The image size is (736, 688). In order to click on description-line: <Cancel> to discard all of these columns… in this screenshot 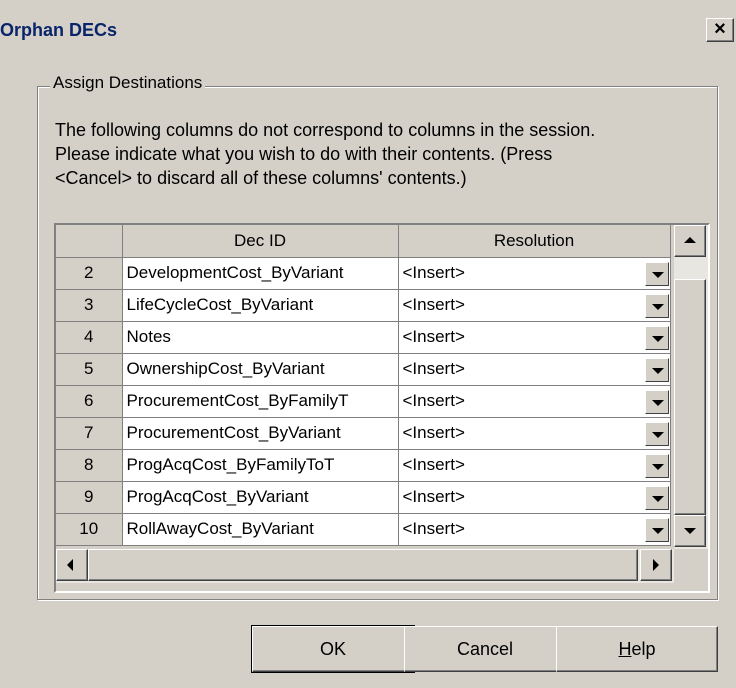, I will do `click(261, 178)`.